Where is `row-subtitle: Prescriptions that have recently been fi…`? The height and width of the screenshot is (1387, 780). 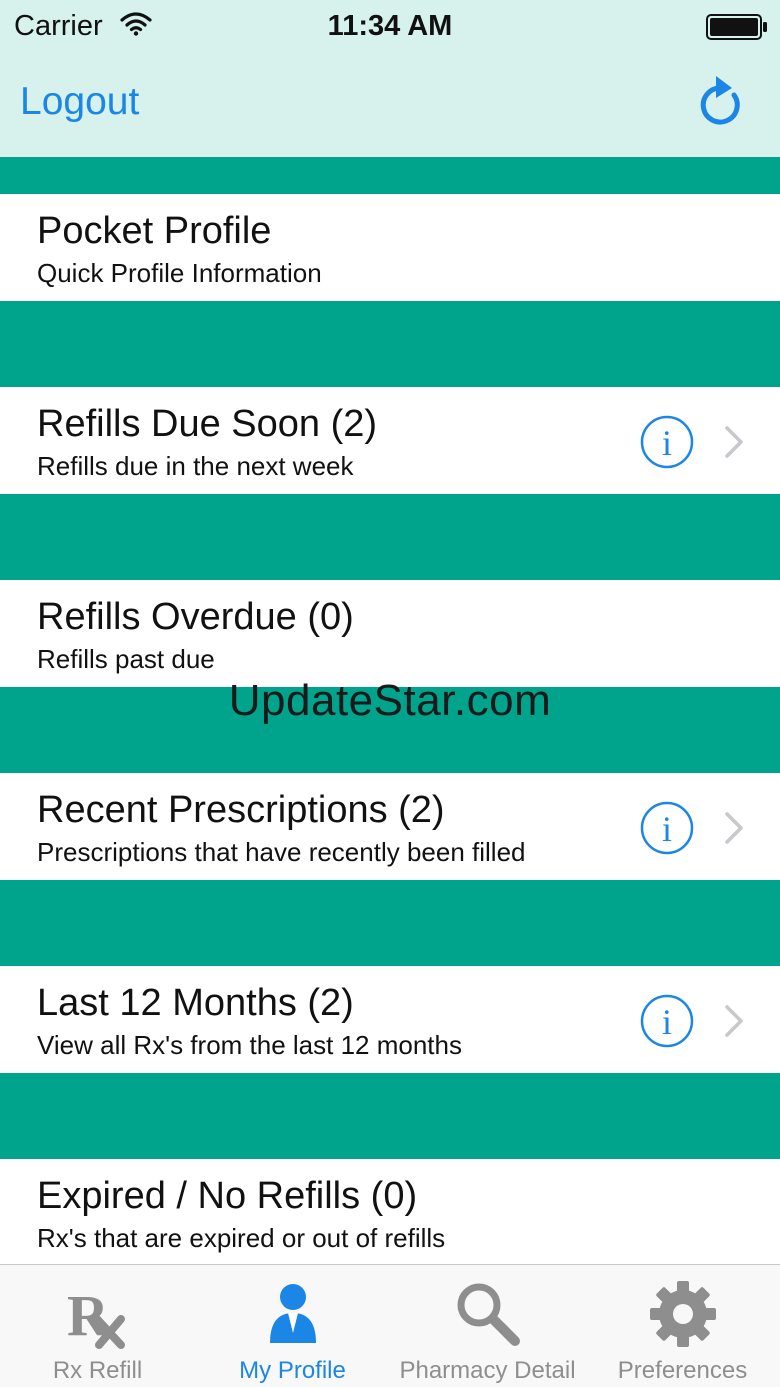
row-subtitle: Prescriptions that have recently been fi… is located at coordinates (281, 852).